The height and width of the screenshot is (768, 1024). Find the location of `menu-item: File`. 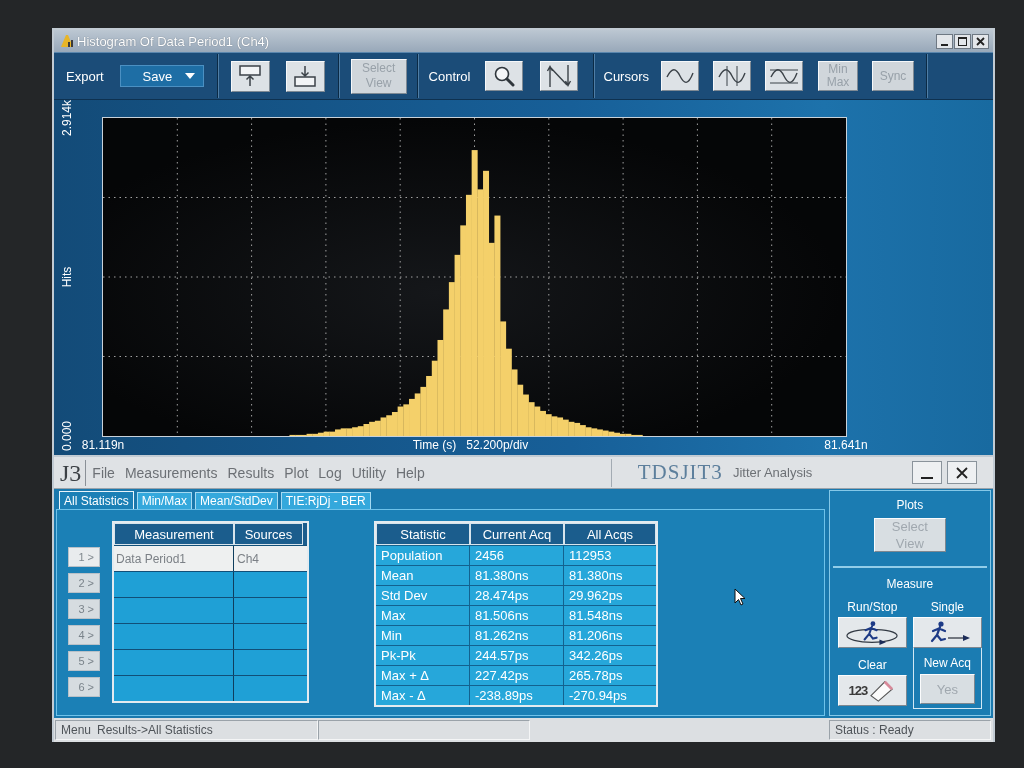

menu-item: File is located at coordinates (103, 472).